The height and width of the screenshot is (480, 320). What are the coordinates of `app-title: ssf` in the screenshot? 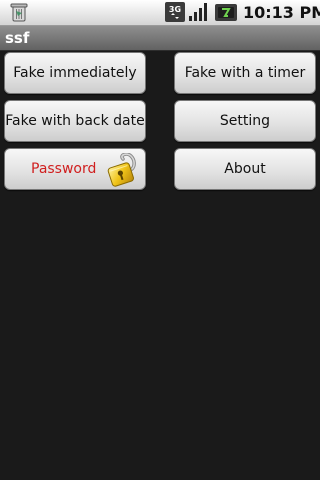 It's located at (17, 38).